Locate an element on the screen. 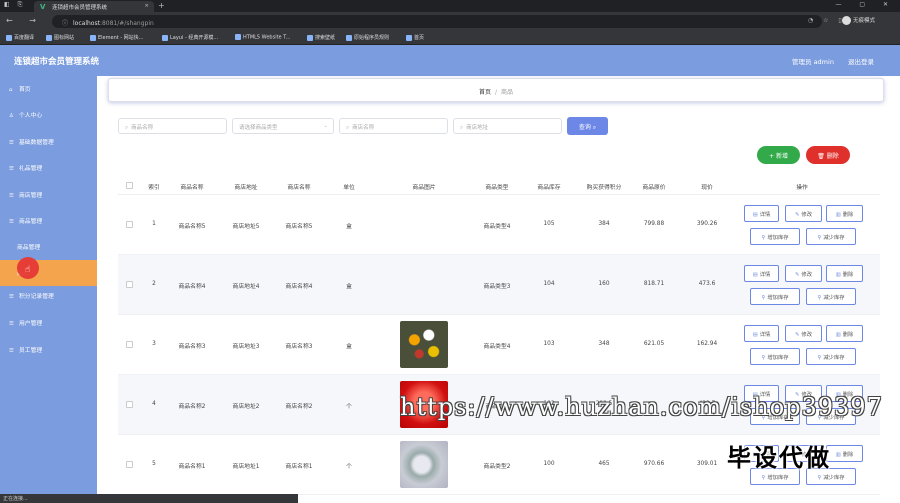 The width and height of the screenshot is (900, 503). home-icon: ⌂ is located at coordinates (11, 90).